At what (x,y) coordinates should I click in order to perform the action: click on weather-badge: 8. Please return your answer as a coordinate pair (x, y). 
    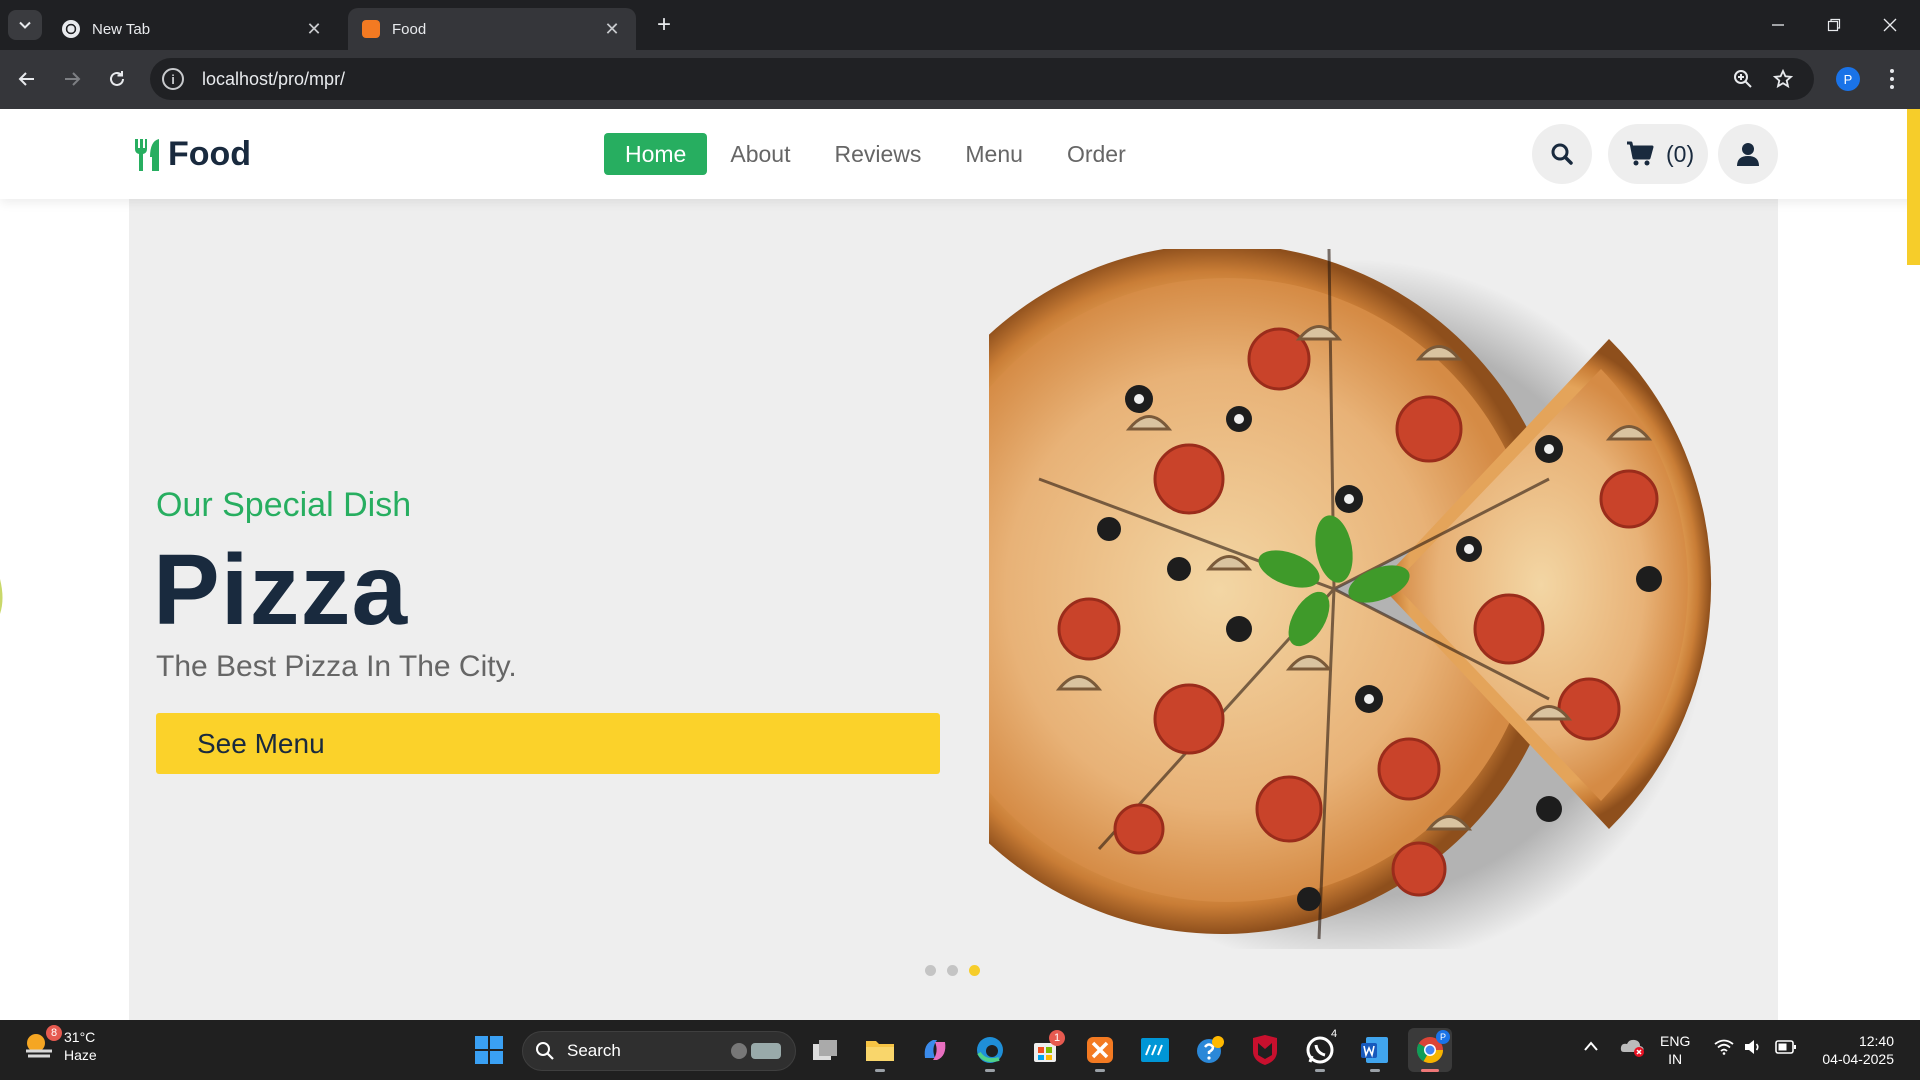
    Looking at the image, I should click on (54, 1033).